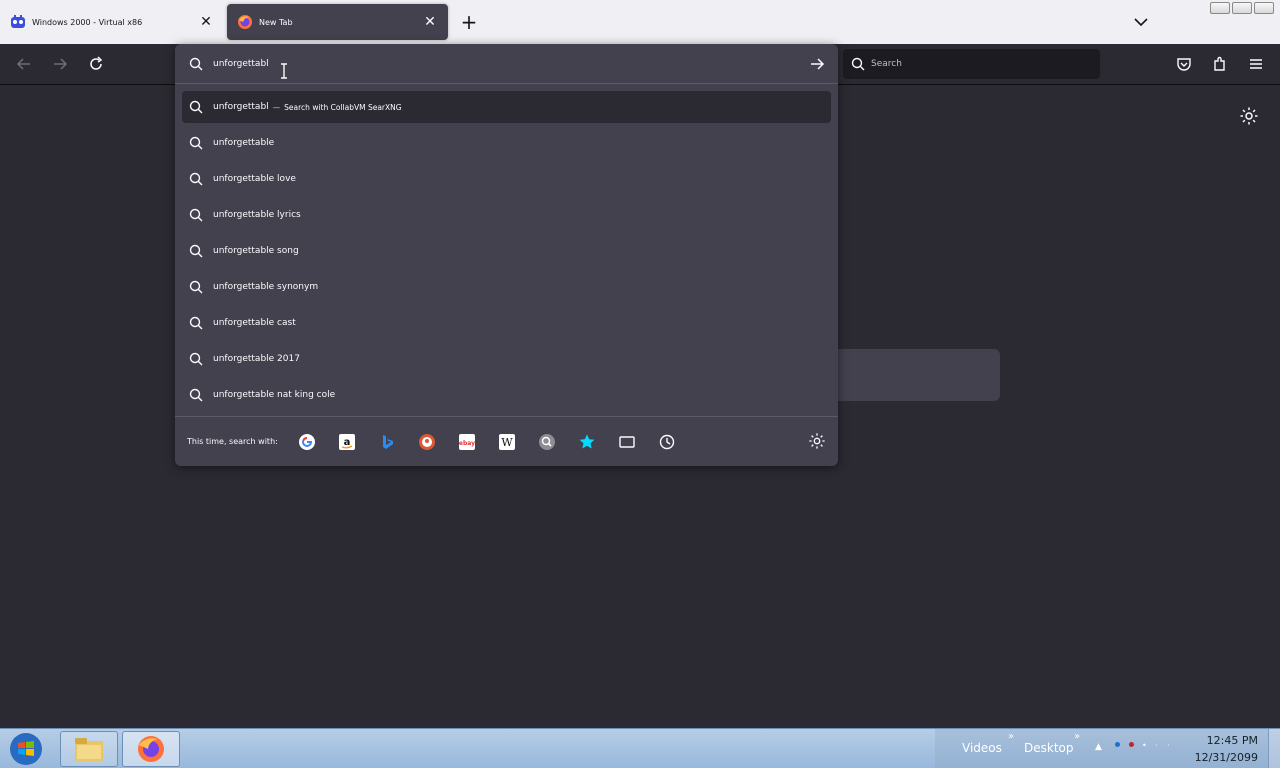  Describe the element at coordinates (1144, 745) in the screenshot. I see `tray-volume-icon: •` at that location.